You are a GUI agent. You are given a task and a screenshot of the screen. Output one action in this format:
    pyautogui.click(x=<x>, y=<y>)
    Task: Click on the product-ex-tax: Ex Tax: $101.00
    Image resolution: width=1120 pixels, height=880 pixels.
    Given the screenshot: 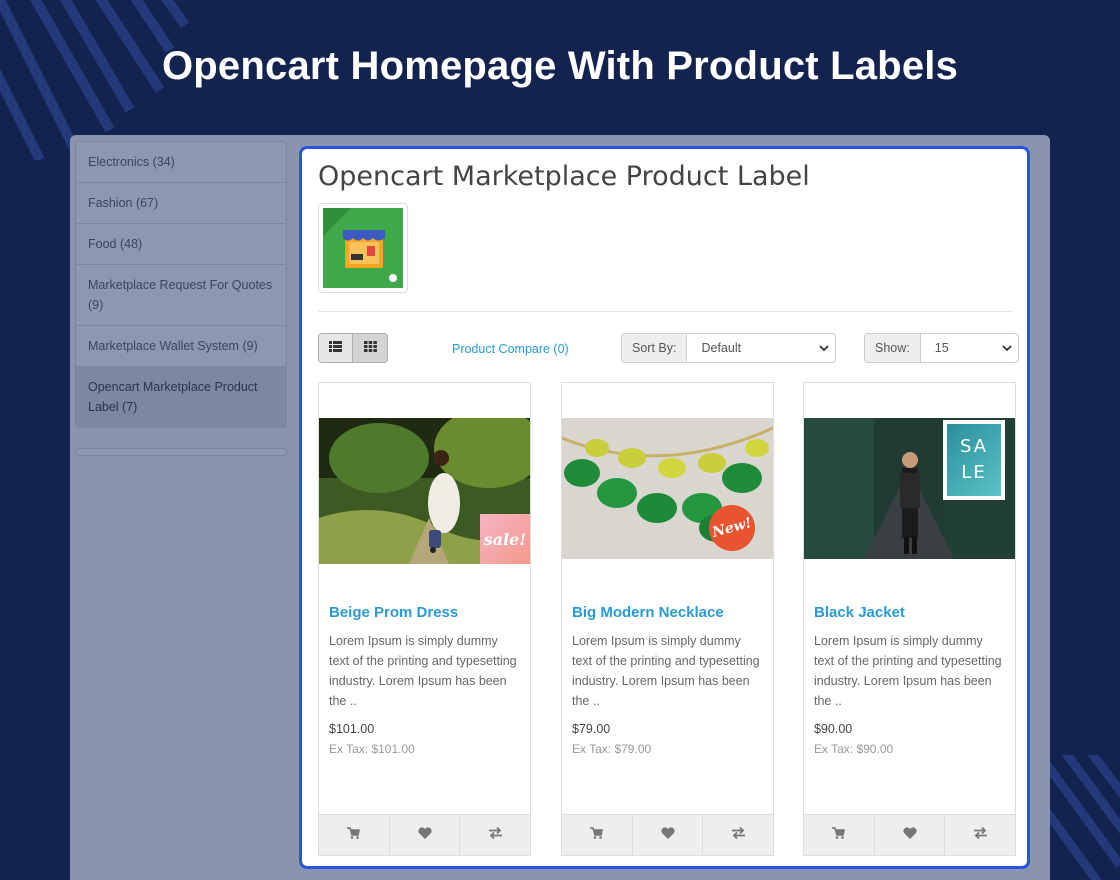 What is the action you would take?
    pyautogui.click(x=372, y=749)
    